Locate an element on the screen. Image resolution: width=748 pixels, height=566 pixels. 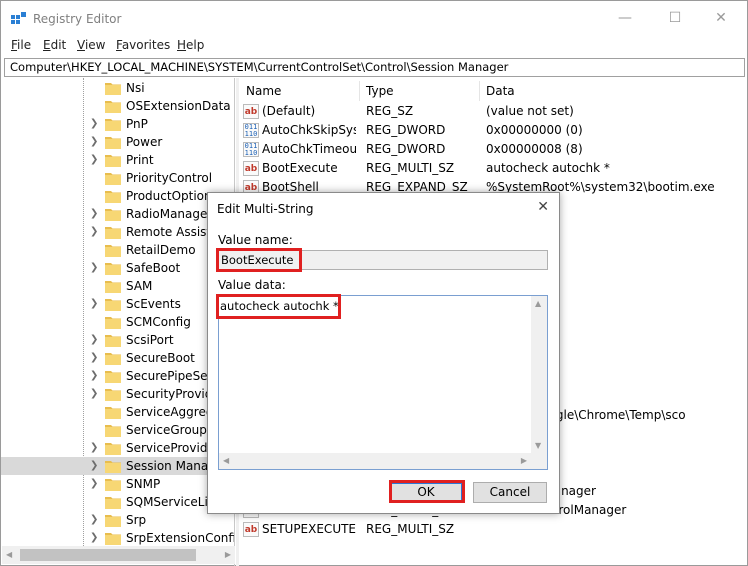
value-type: REG_DWORD is located at coordinates (406, 149).